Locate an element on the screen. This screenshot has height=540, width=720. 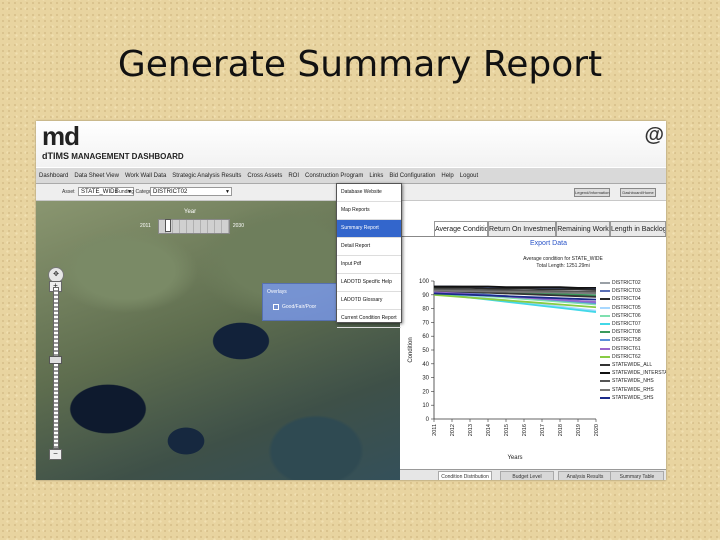
category-select: DISTRICT02 ▼ is located at coordinates (191, 191).